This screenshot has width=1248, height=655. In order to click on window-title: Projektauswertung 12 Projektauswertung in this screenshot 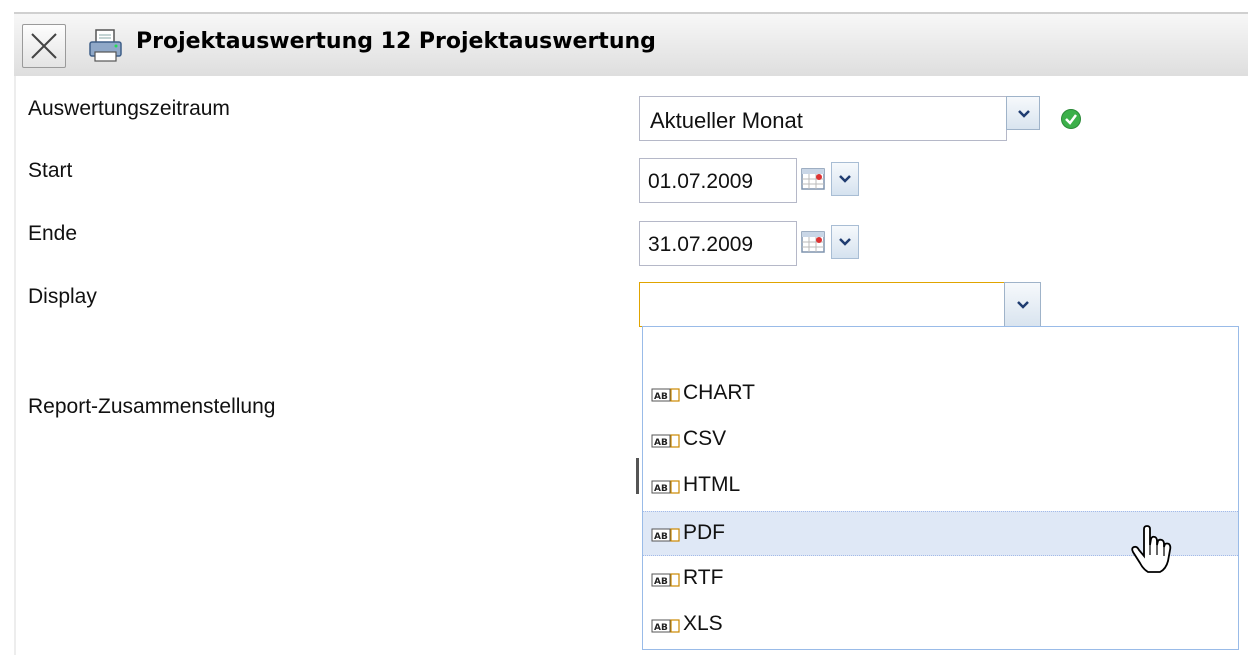, I will do `click(396, 41)`.